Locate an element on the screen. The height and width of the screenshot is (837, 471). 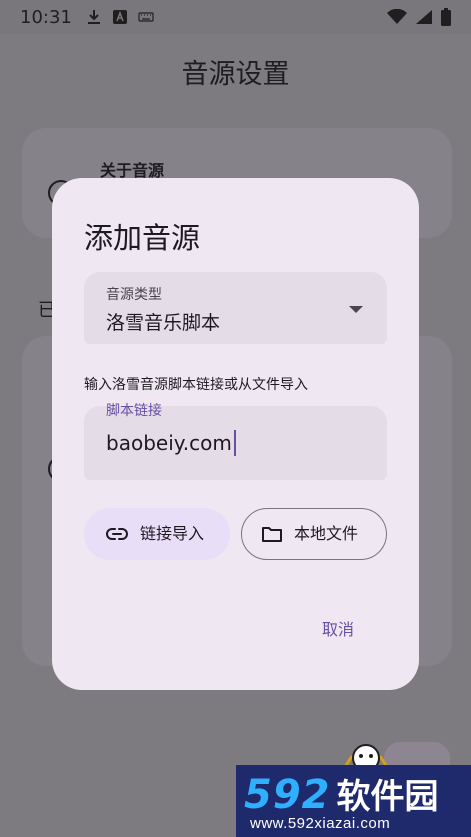
link-icon is located at coordinates (117, 534).